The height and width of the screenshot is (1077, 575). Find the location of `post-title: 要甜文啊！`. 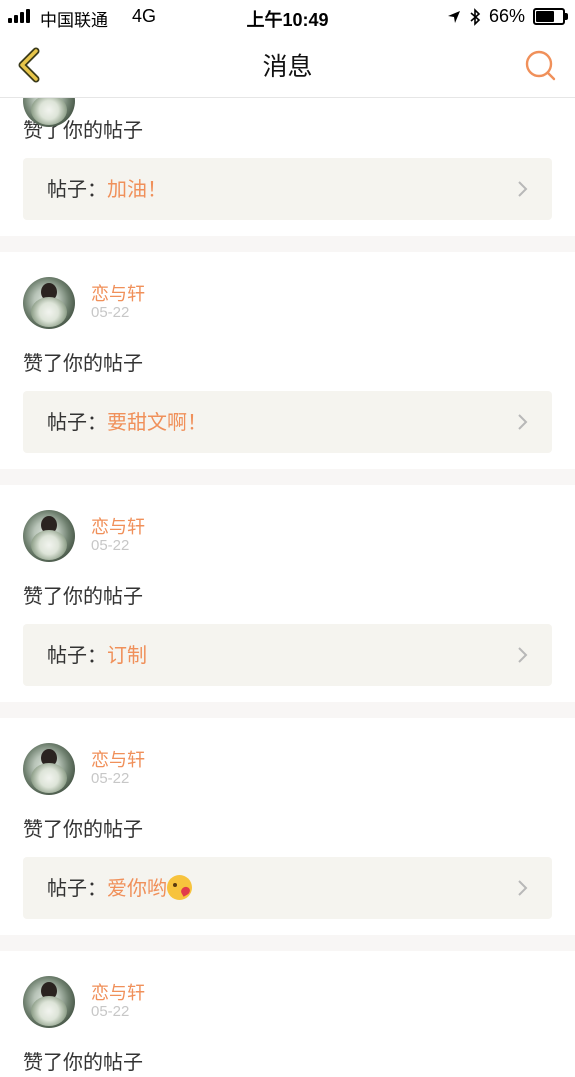

post-title: 要甜文啊！ is located at coordinates (157, 422).